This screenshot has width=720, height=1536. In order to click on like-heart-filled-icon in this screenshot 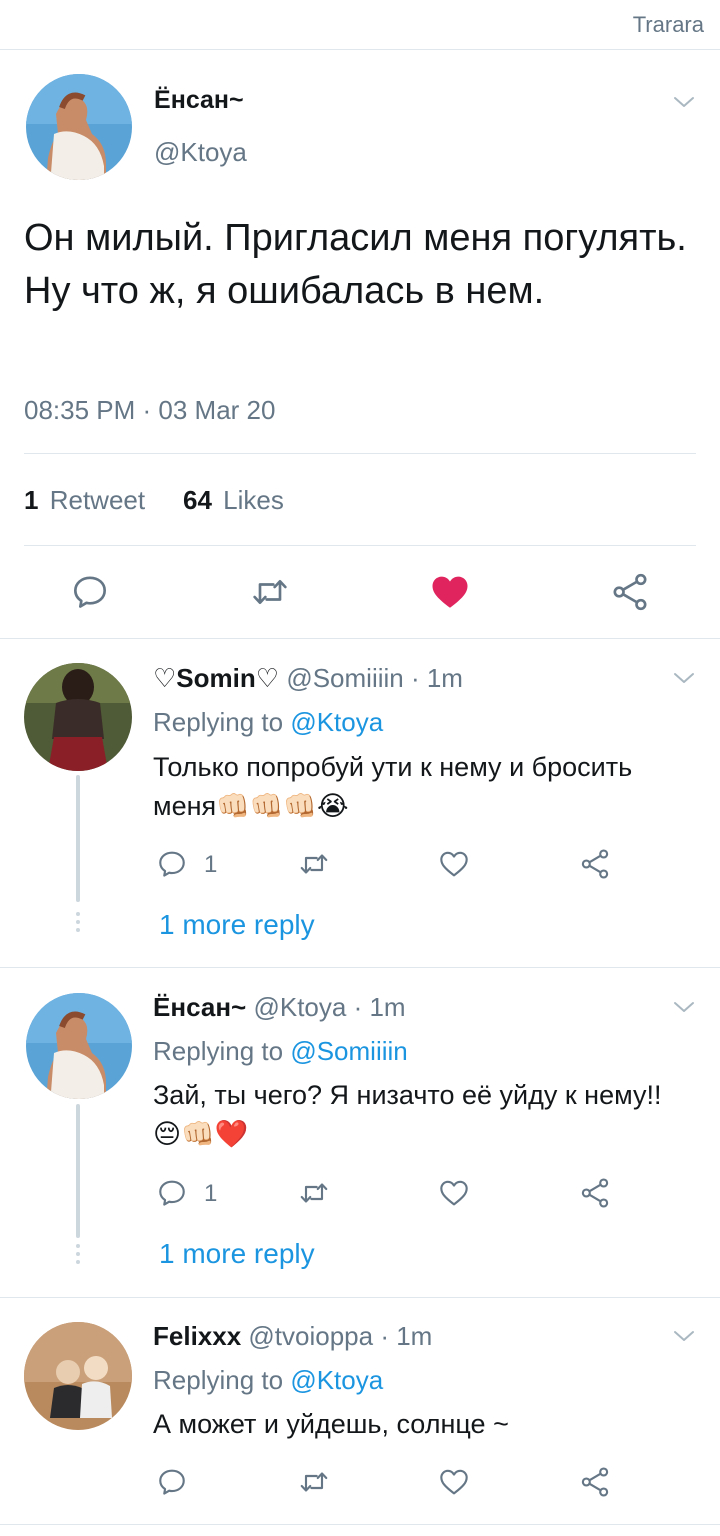, I will do `click(450, 592)`.